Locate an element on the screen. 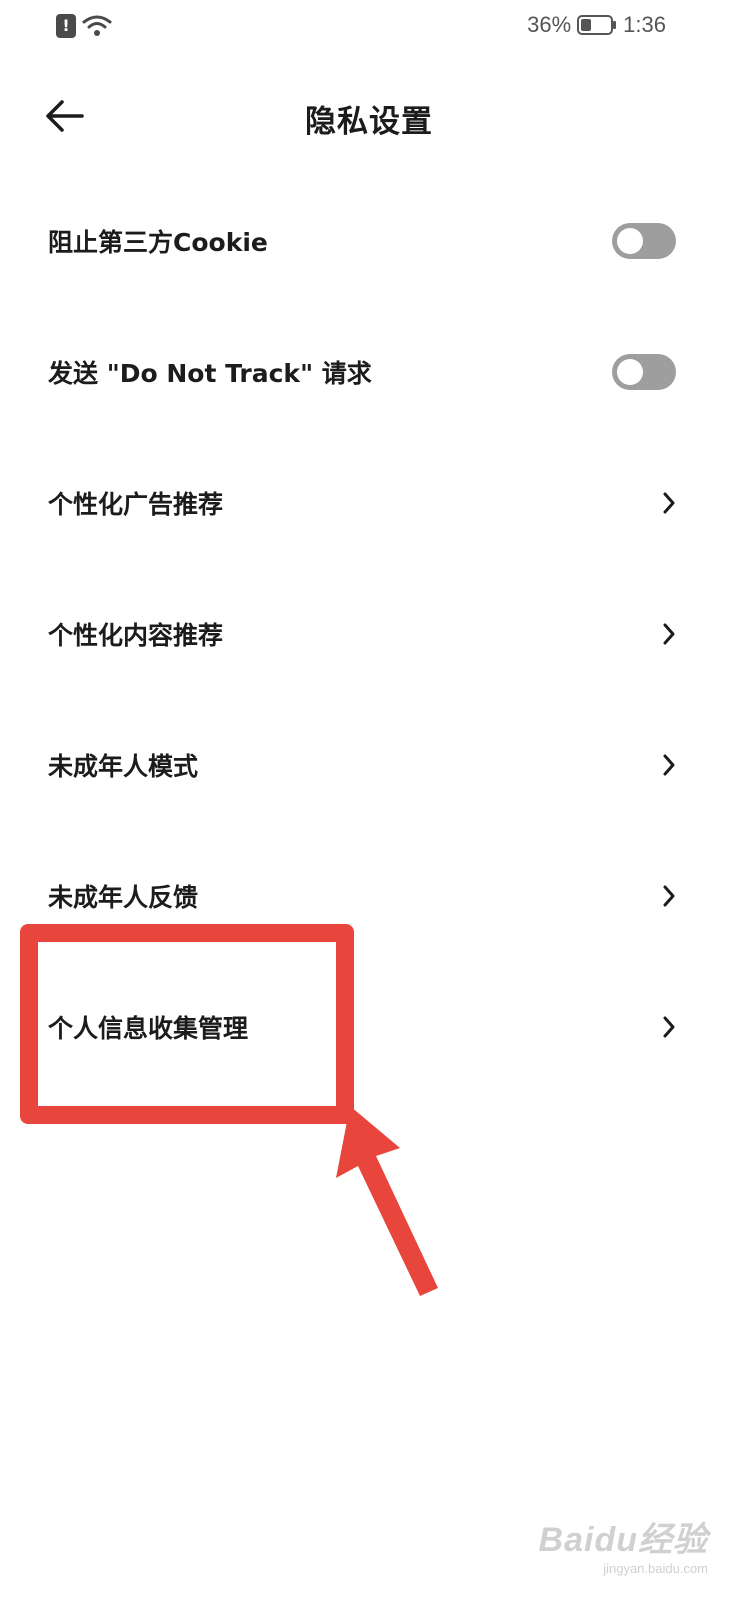 This screenshot has width=738, height=1600. battery-icon is located at coordinates (597, 25).